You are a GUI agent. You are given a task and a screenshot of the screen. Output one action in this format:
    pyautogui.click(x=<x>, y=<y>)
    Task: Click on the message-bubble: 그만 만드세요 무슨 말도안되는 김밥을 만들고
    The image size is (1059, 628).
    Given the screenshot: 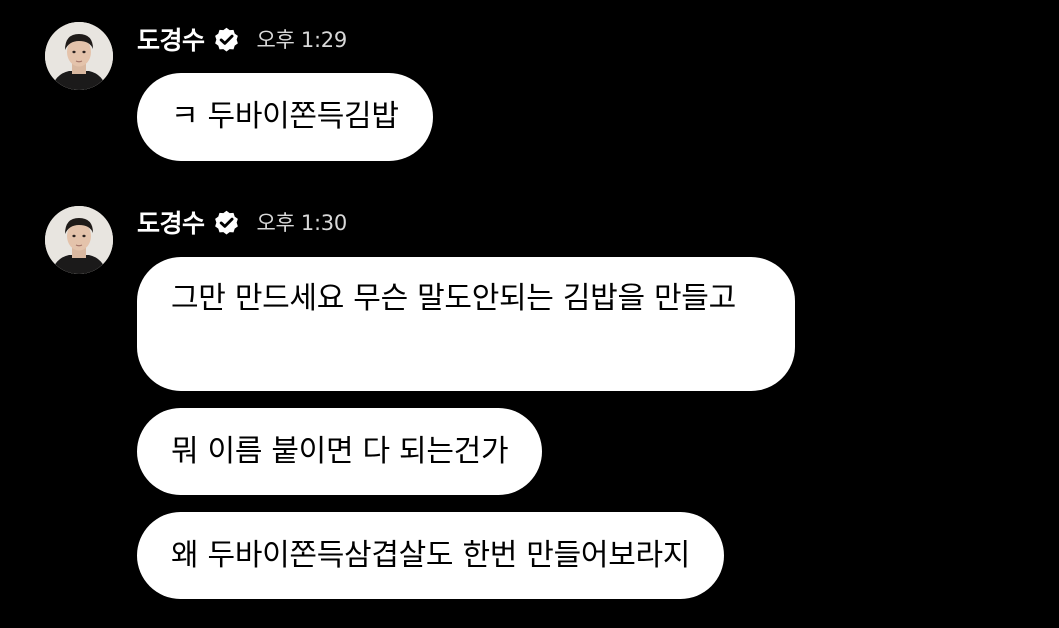 What is the action you would take?
    pyautogui.click(x=466, y=324)
    